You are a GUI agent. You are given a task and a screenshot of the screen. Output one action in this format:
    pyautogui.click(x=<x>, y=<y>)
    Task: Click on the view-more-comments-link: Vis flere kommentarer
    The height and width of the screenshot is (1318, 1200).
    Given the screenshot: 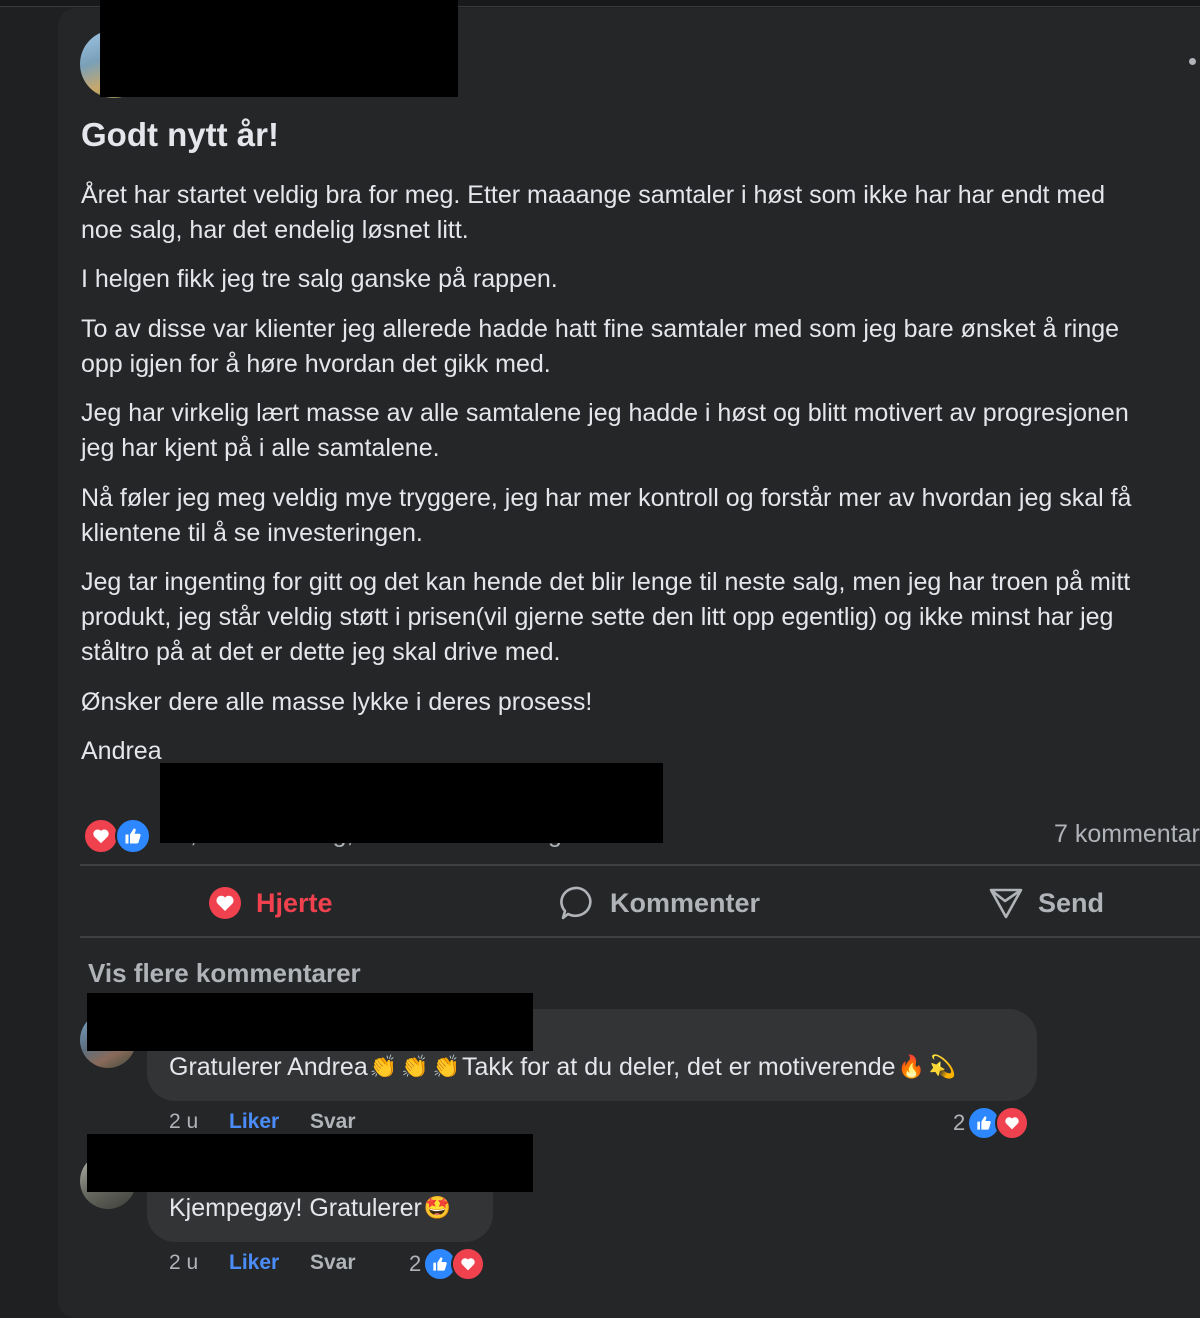 What is the action you would take?
    pyautogui.click(x=224, y=973)
    